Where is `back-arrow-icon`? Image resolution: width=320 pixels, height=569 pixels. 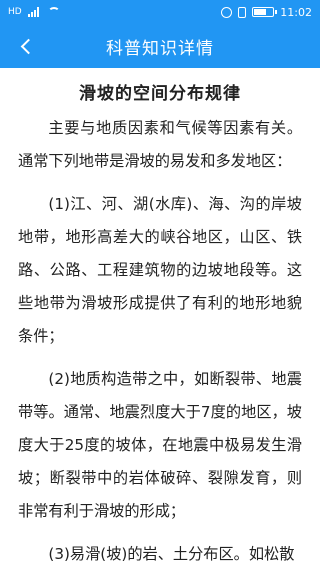
back-arrow-icon is located at coordinates (28, 46).